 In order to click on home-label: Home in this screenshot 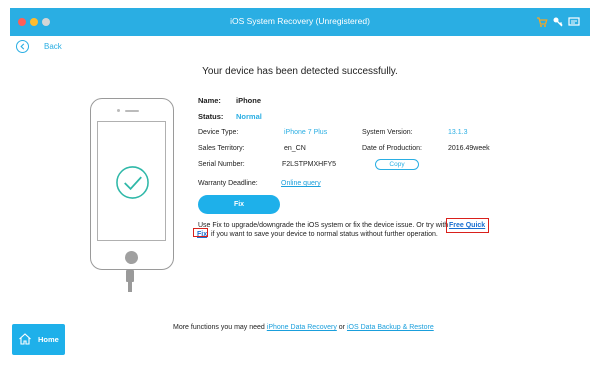, I will do `click(48, 339)`.